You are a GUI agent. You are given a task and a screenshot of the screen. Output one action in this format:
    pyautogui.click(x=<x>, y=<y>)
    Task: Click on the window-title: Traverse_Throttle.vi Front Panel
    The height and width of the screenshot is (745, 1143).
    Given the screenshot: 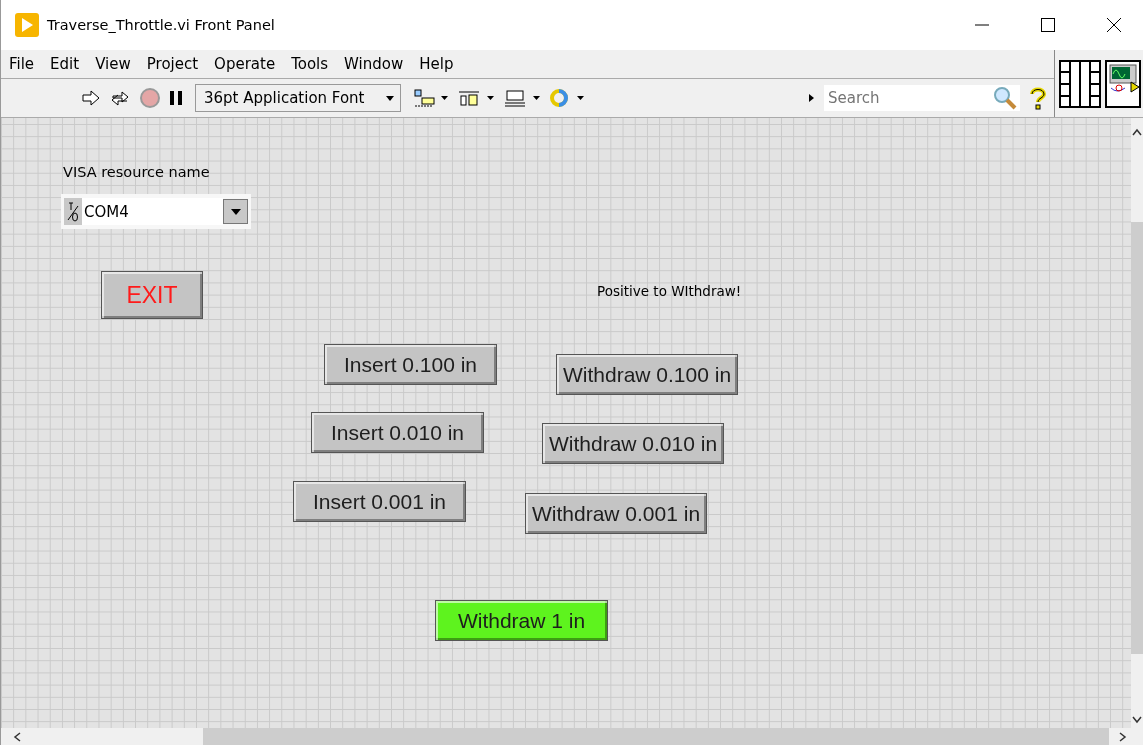 What is the action you would take?
    pyautogui.click(x=161, y=25)
    